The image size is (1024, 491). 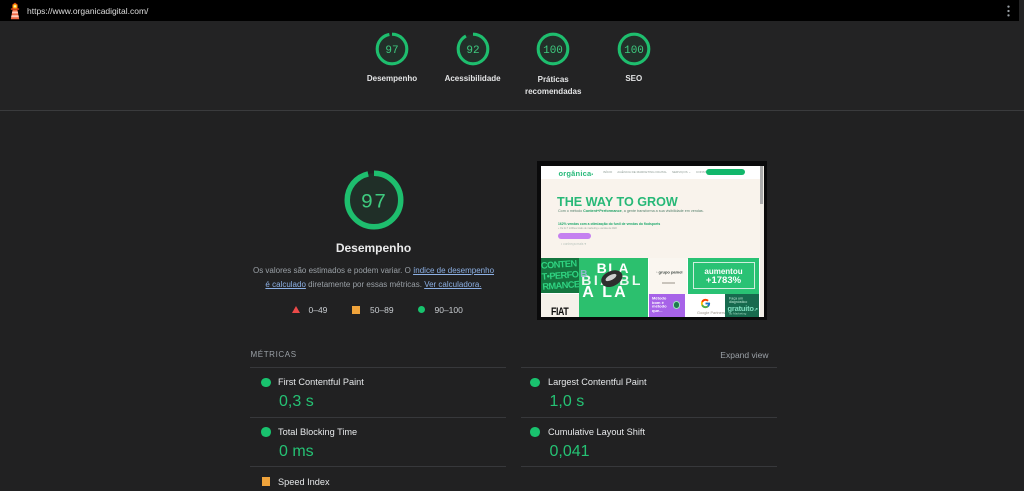 What do you see at coordinates (472, 51) in the screenshot?
I see `svg-text: 92` at bounding box center [472, 51].